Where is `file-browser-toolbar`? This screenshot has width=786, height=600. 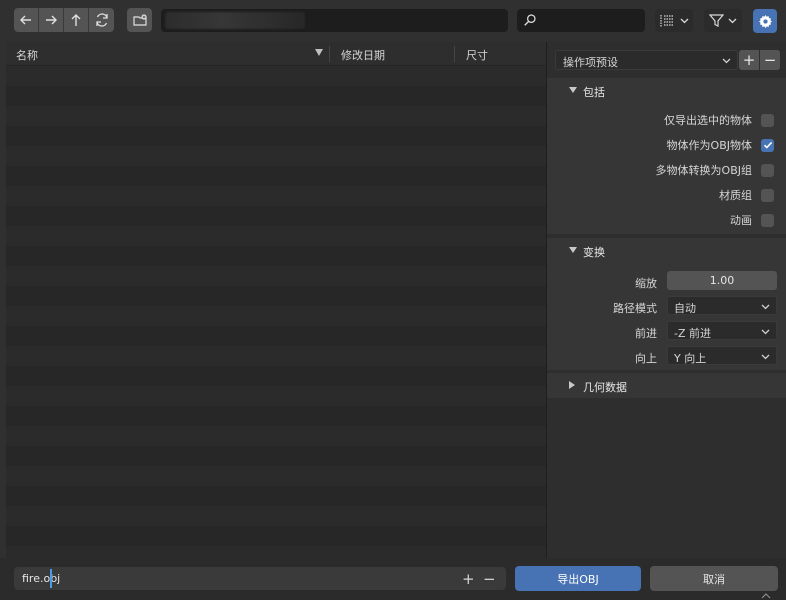
file-browser-toolbar is located at coordinates (393, 21).